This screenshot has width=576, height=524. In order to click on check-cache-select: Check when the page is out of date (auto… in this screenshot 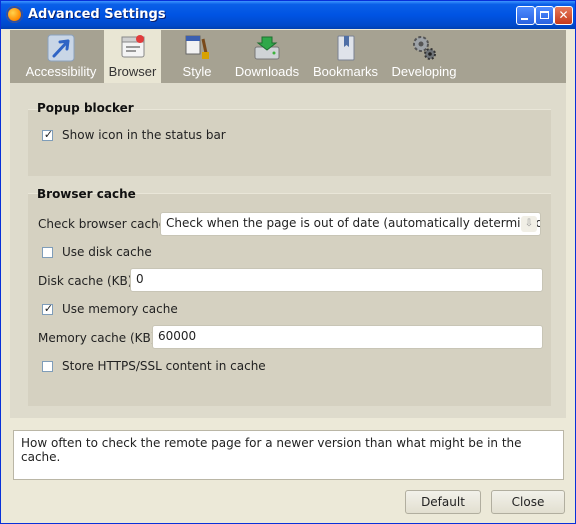, I will do `click(350, 224)`.